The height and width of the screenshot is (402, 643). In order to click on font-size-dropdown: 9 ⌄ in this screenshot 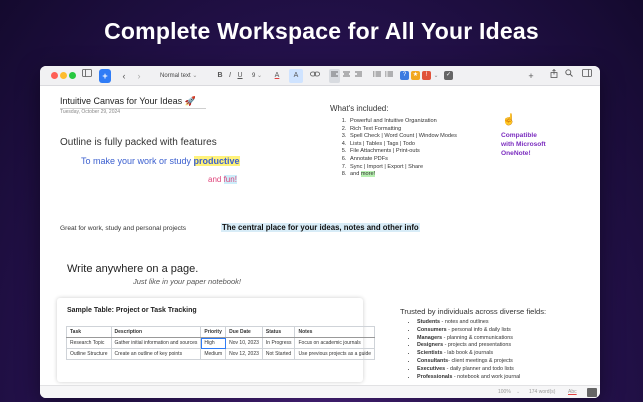, I will do `click(257, 76)`.